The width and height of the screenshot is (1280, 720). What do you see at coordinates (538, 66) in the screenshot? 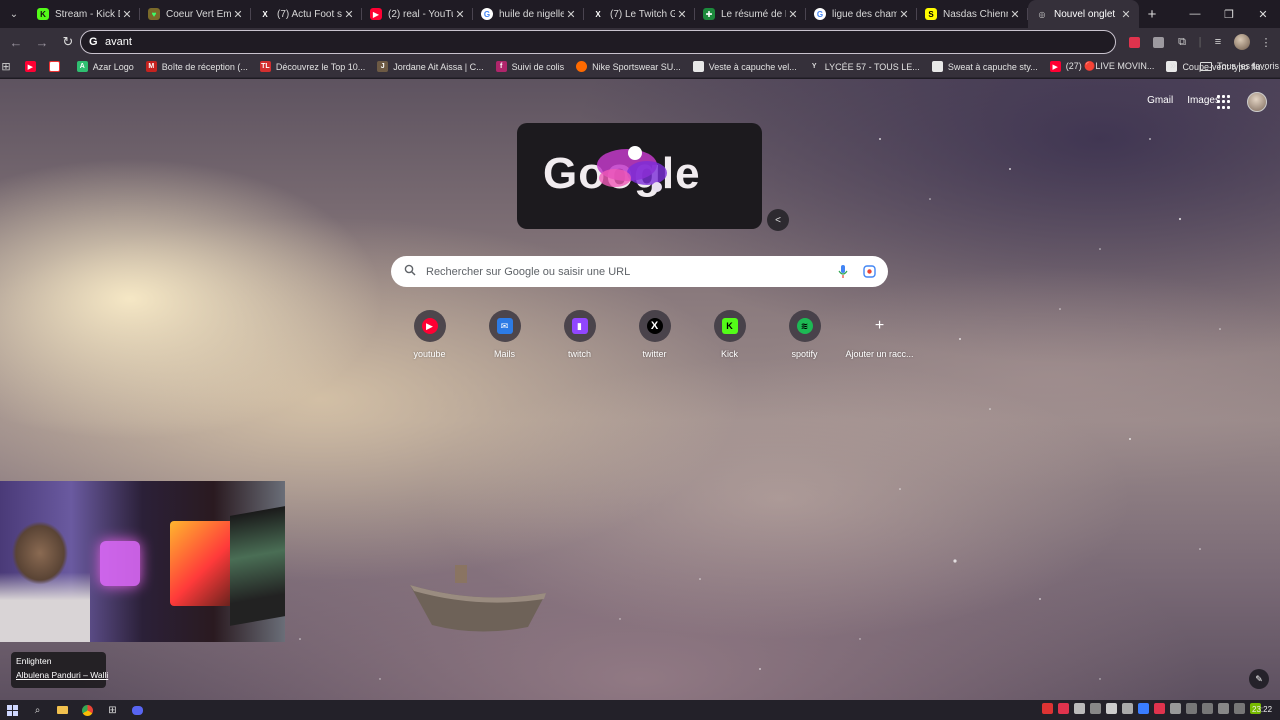
I see `bookmark-label: Suivi de colis` at bounding box center [538, 66].